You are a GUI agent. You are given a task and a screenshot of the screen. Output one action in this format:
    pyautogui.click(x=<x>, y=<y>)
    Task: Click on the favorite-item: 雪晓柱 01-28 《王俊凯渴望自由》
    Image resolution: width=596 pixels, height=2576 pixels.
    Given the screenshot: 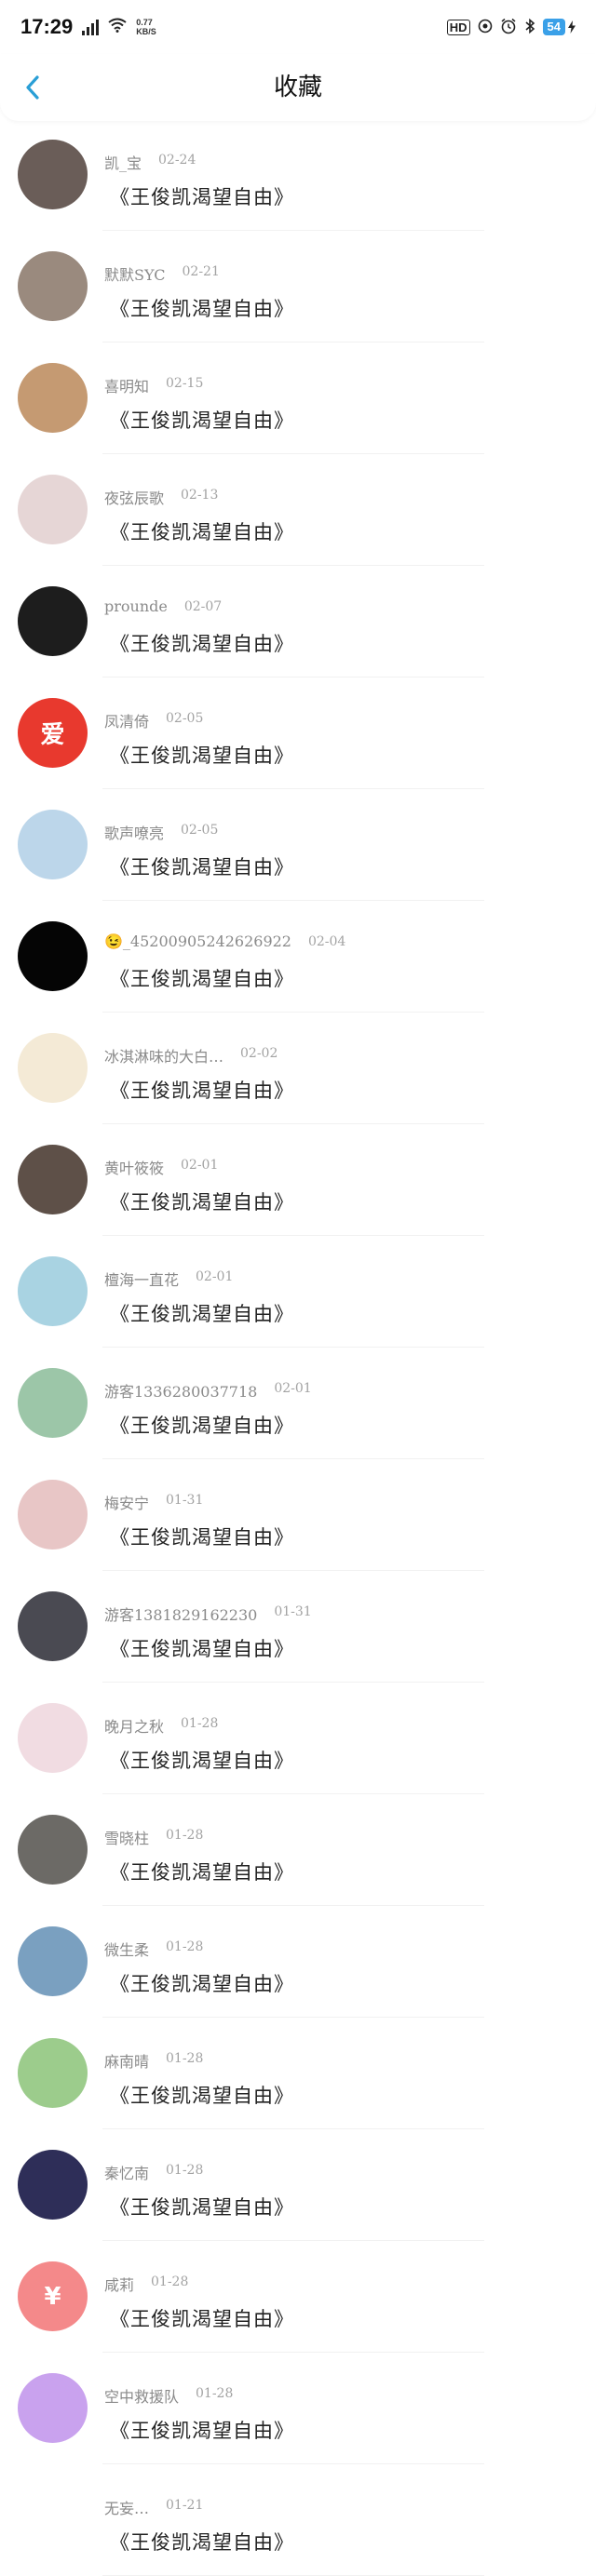 What is the action you would take?
    pyautogui.click(x=298, y=1850)
    